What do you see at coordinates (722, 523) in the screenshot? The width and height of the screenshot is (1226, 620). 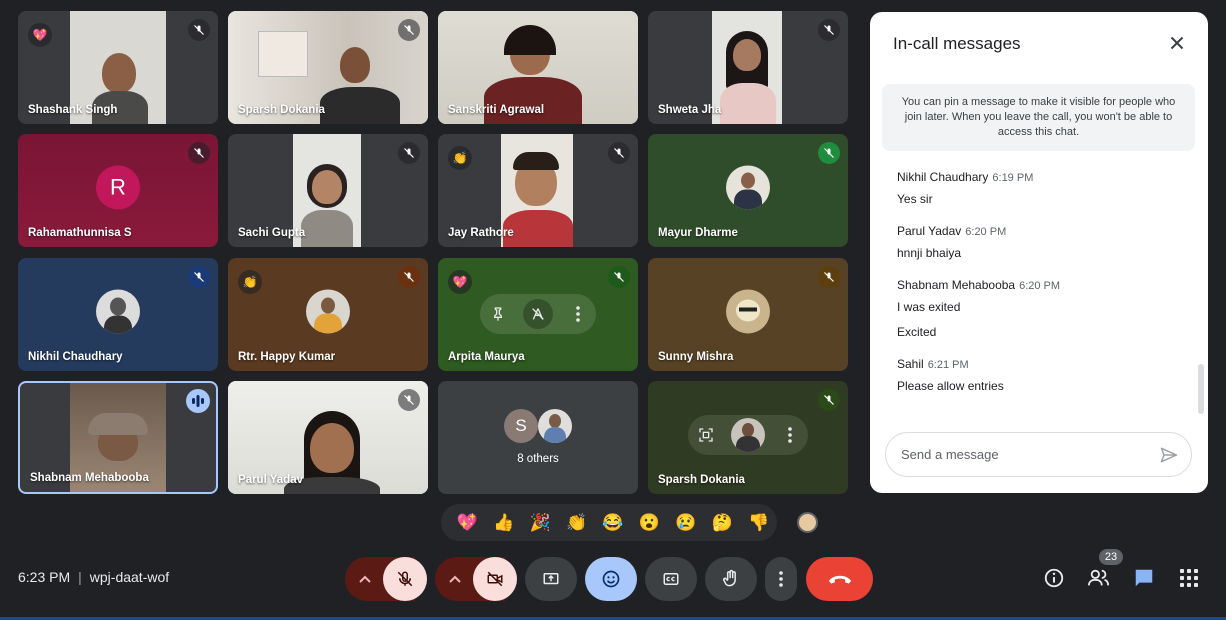 I see `reaction-thinking: 🤔` at bounding box center [722, 523].